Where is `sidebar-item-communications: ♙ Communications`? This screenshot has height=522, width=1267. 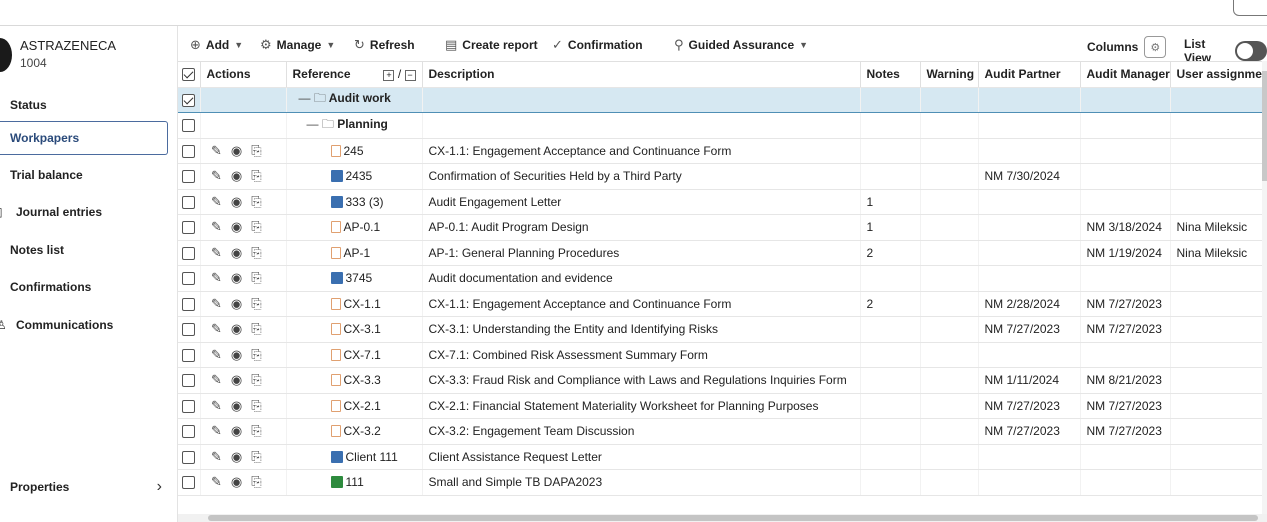
sidebar-item-communications: ♙ Communications is located at coordinates (84, 325).